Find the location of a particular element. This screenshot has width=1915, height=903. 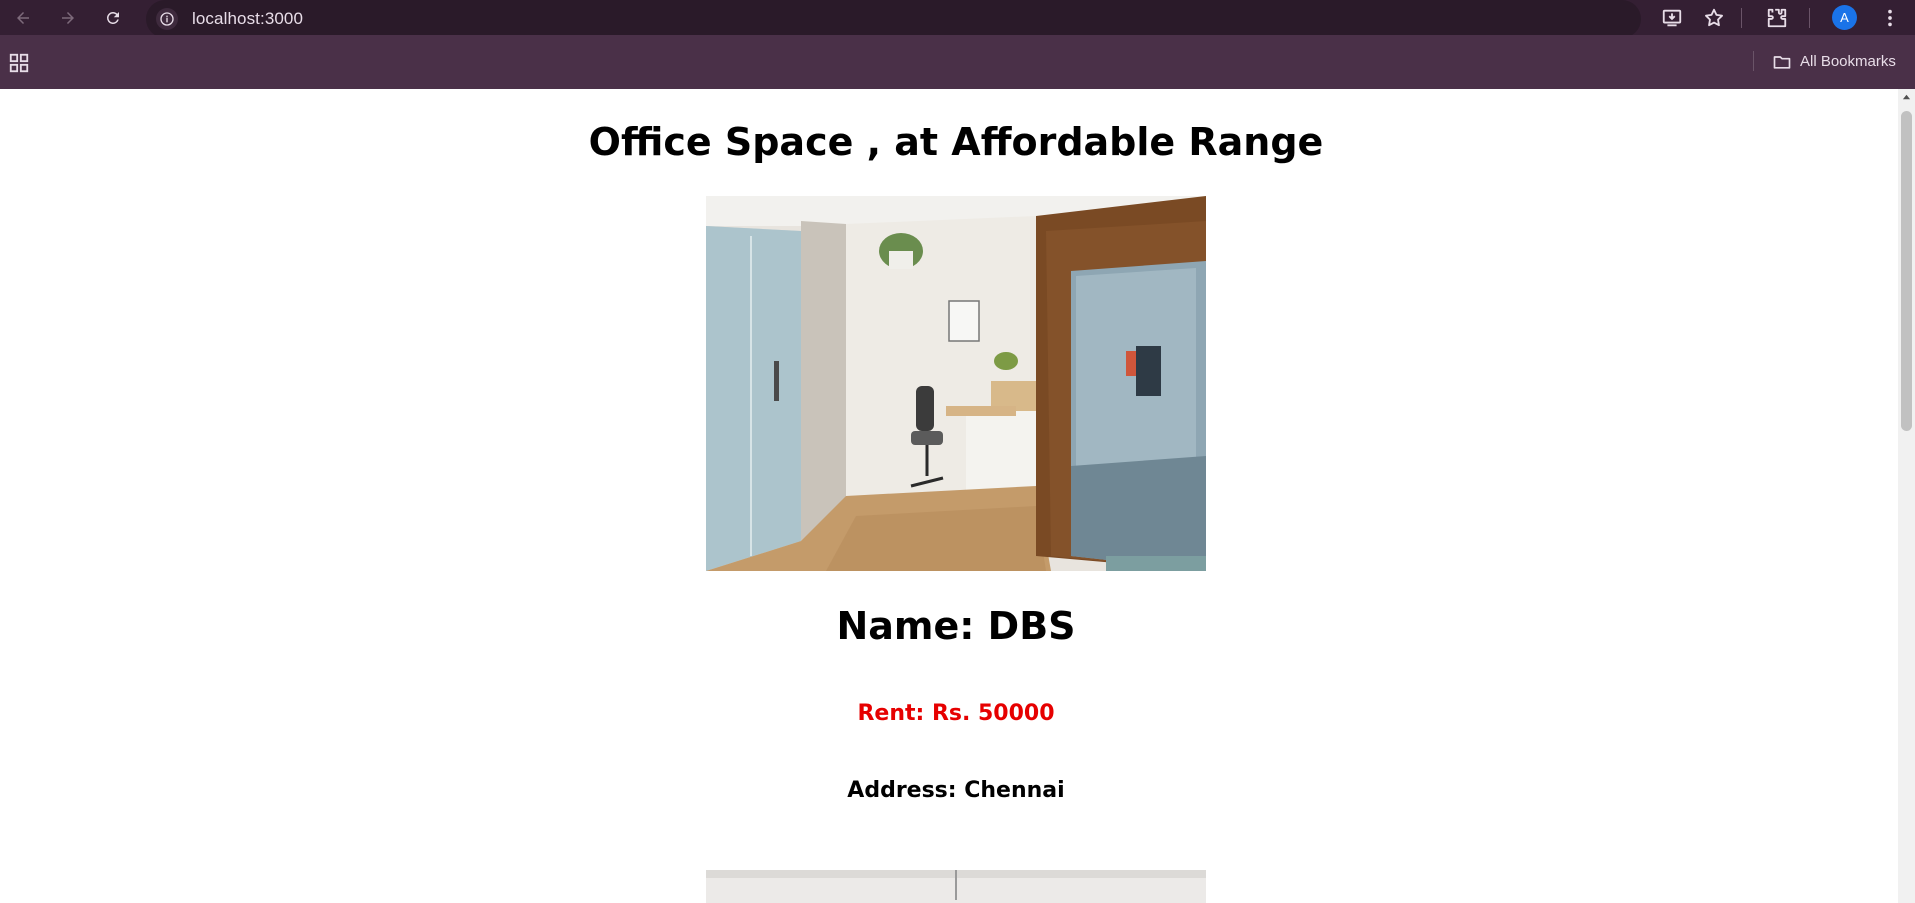

extensions-button is located at coordinates (1777, 18).